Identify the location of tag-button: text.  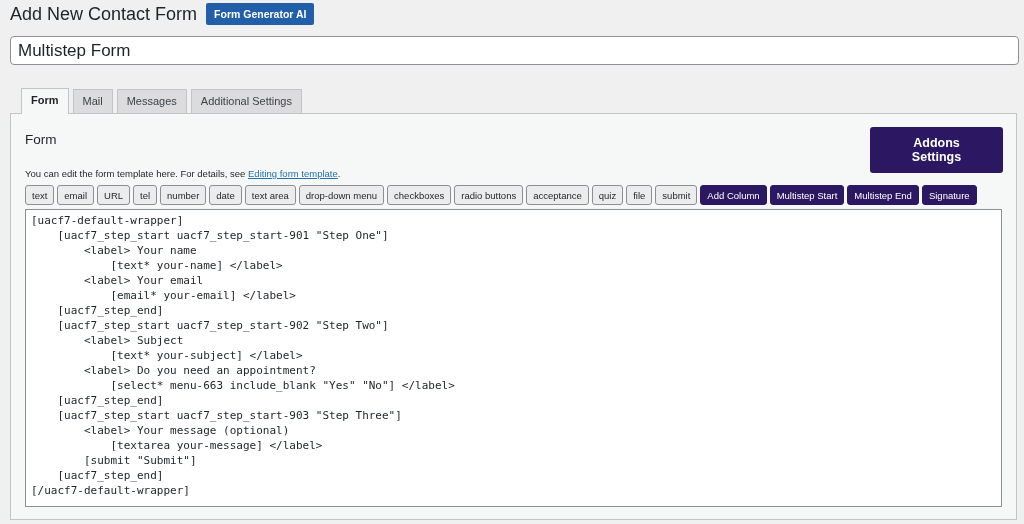
(40, 195).